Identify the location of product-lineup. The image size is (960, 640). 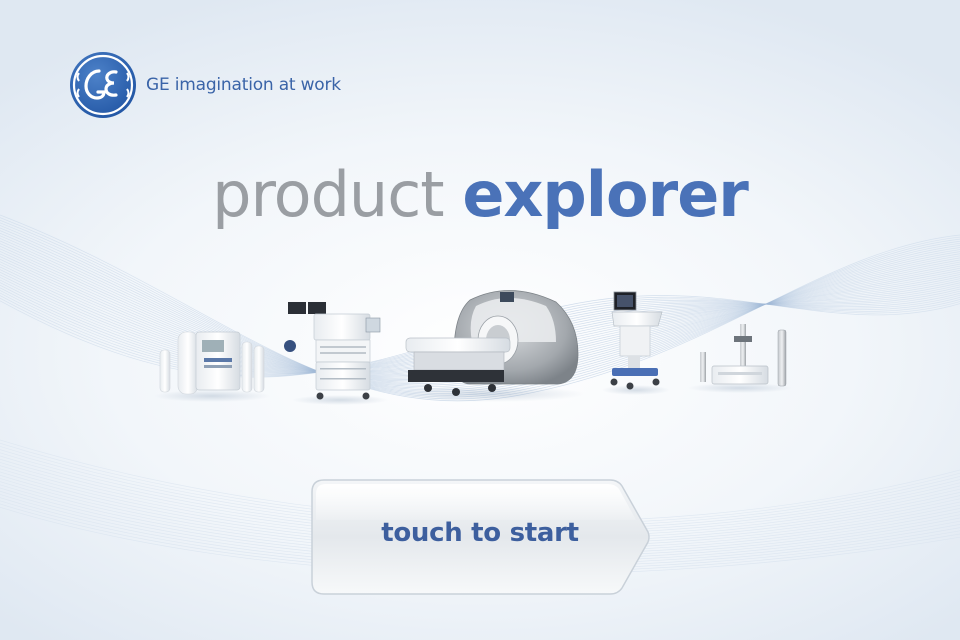
(473, 347).